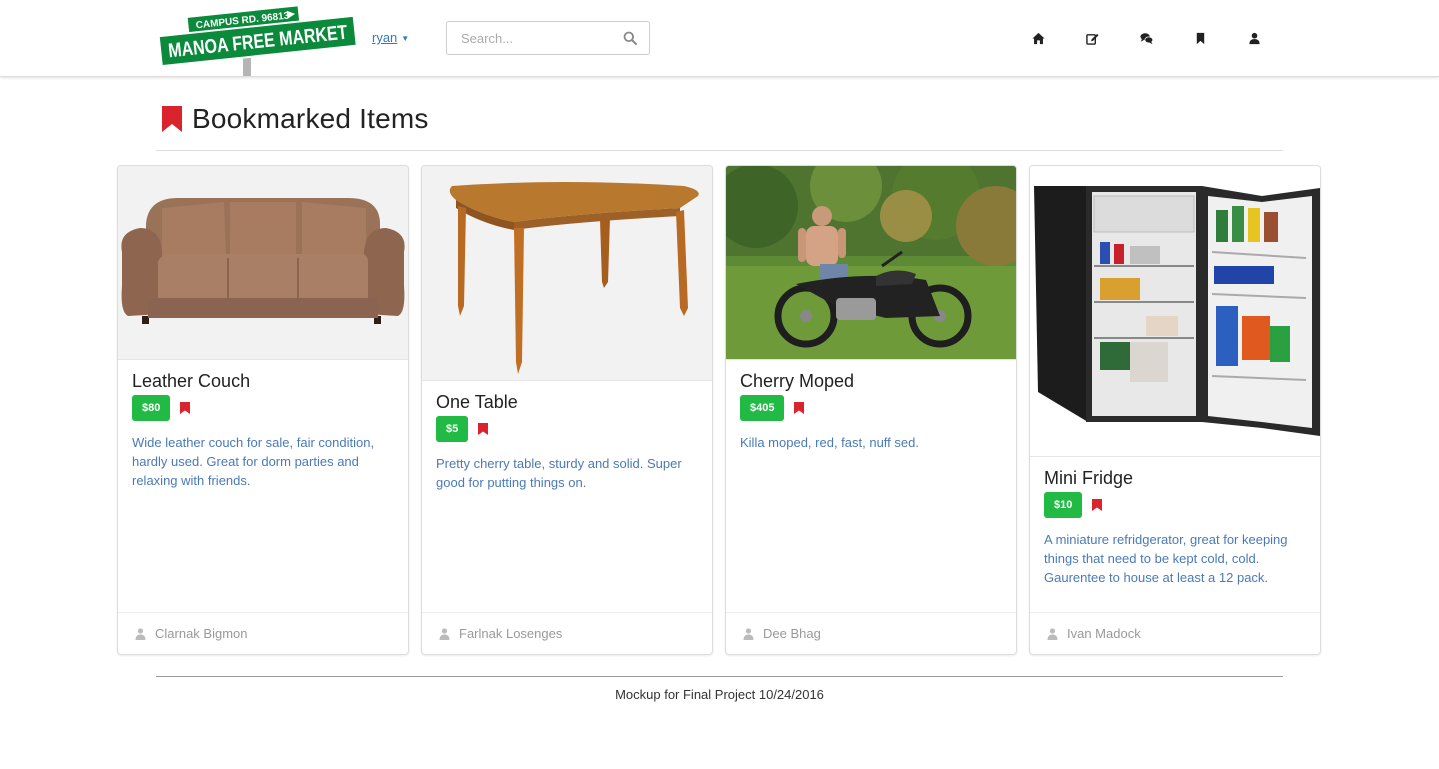  Describe the element at coordinates (385, 37) in the screenshot. I see `username: ryan` at that location.